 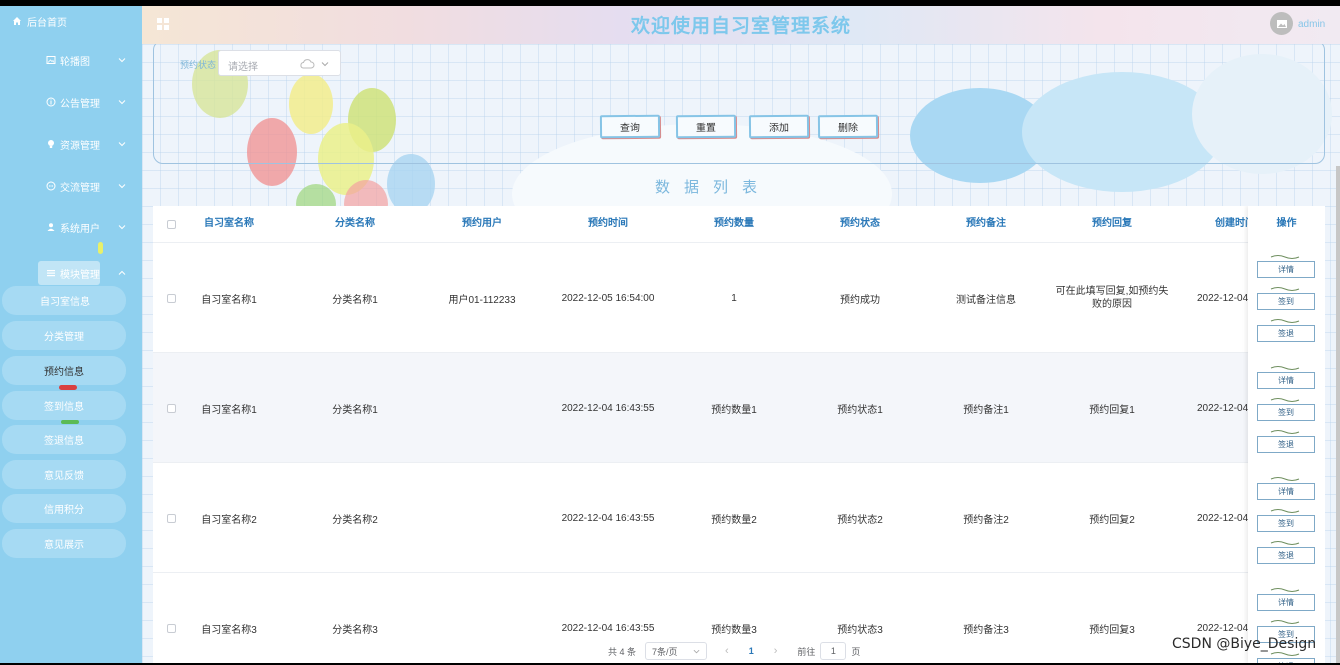 What do you see at coordinates (1338, 414) in the screenshot?
I see `scrollbar` at bounding box center [1338, 414].